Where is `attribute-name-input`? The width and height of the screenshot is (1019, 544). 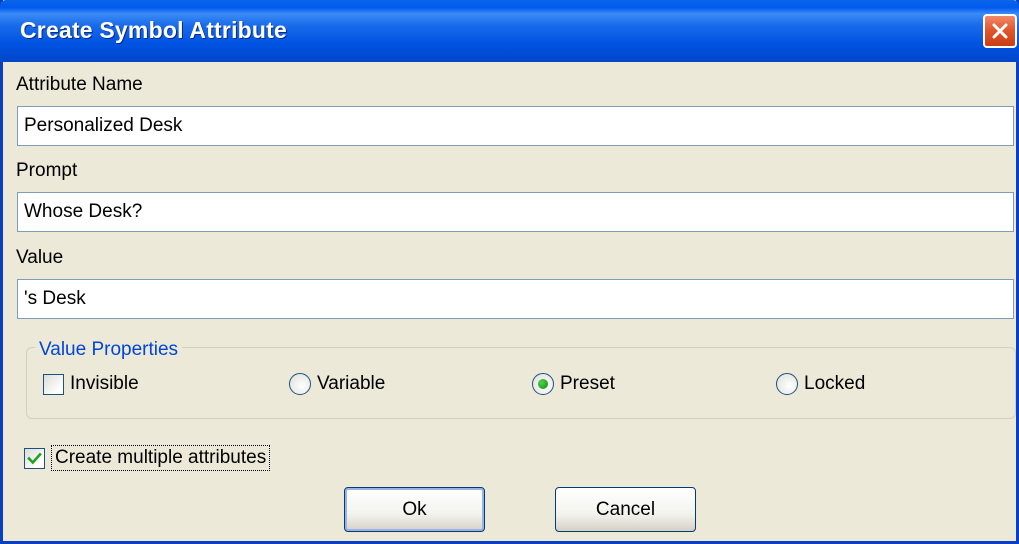 attribute-name-input is located at coordinates (515, 126).